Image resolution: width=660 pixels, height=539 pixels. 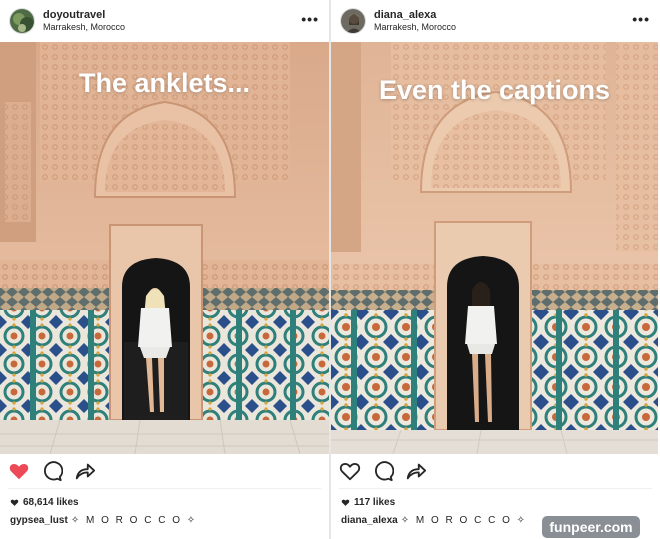 What do you see at coordinates (84, 15) in the screenshot?
I see `username: doyoutravel` at bounding box center [84, 15].